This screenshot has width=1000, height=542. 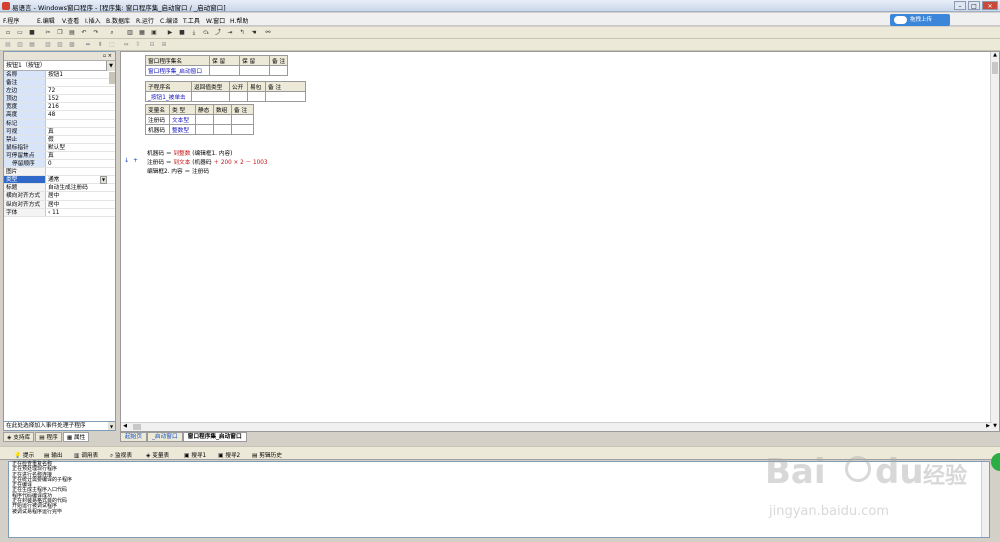 I want to click on tab-watch: ⌕ 监视表, so click(x=121, y=455).